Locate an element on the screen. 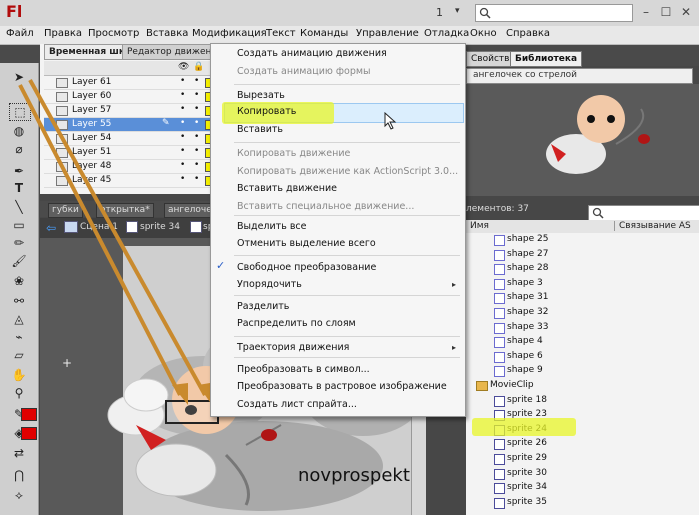  context-menu-item: Копировать is located at coordinates (266, 111).